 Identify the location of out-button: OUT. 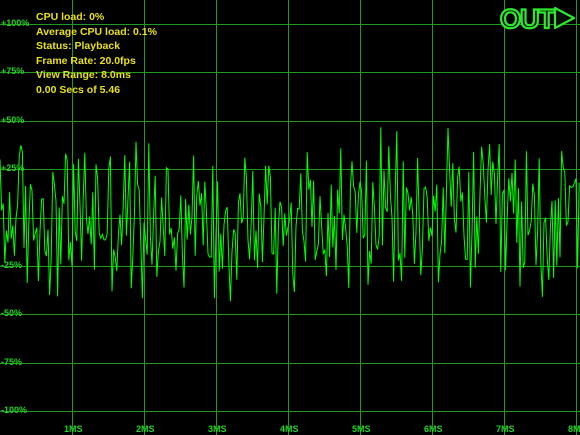
(537, 19).